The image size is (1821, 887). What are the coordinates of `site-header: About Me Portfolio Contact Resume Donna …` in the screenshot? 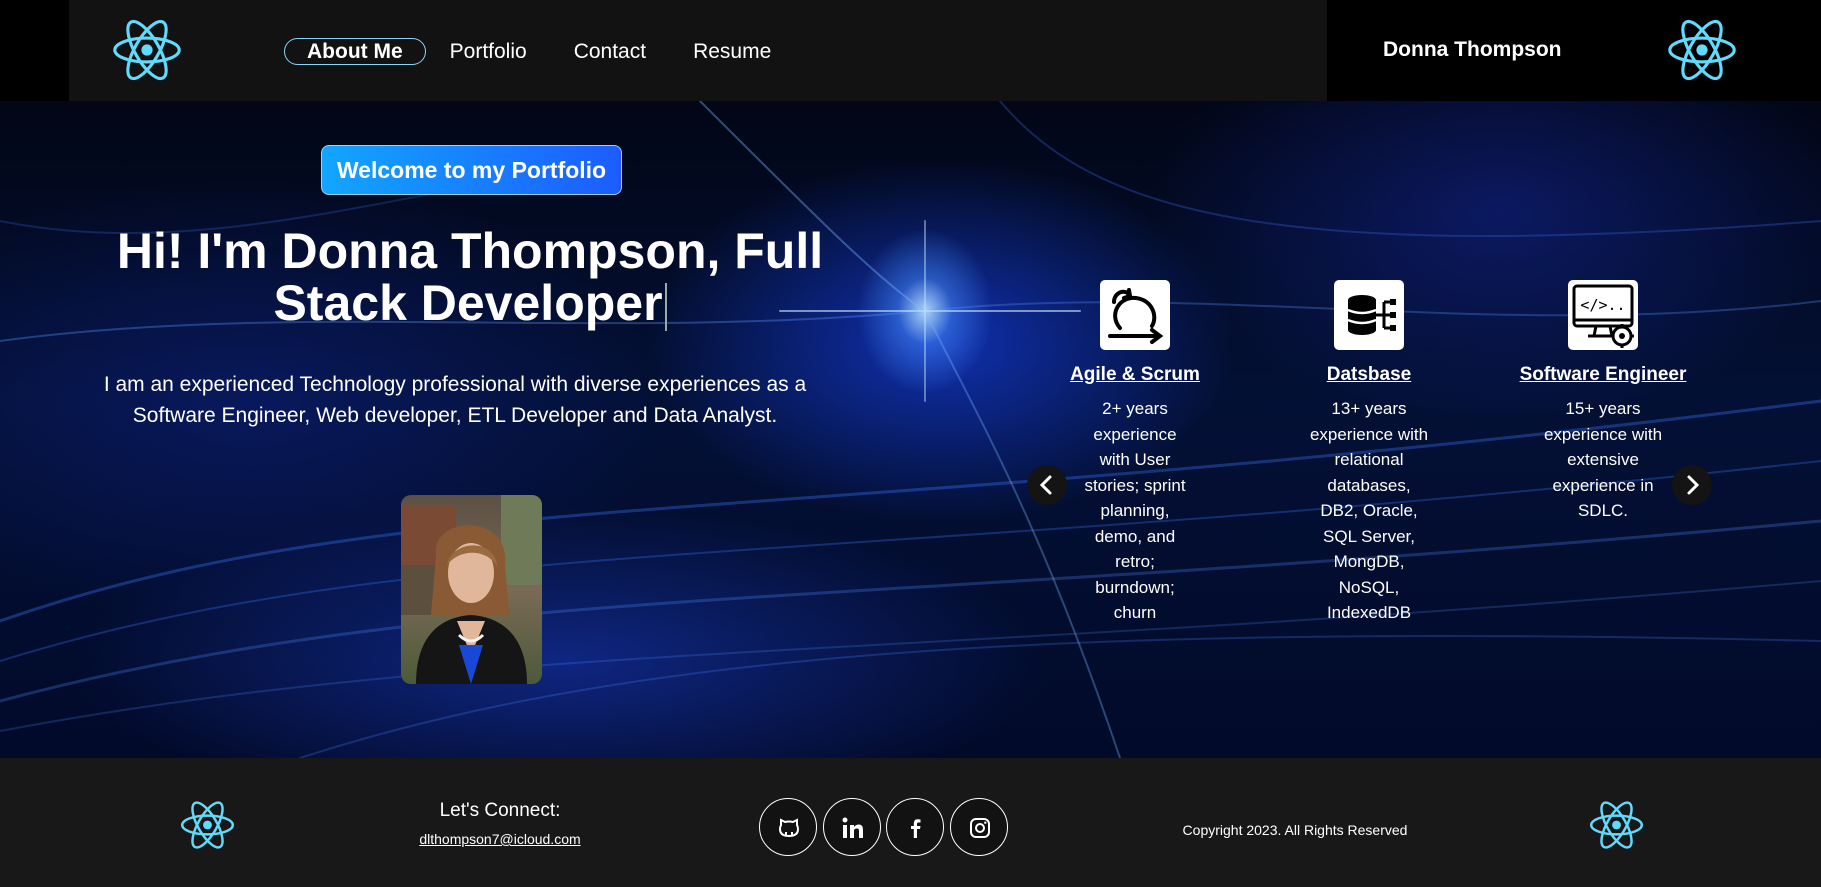 It's located at (910, 50).